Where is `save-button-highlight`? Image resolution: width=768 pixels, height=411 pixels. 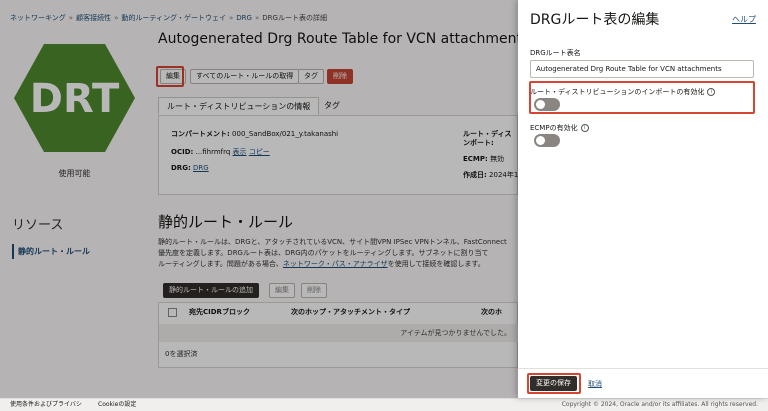 save-button-highlight is located at coordinates (554, 383).